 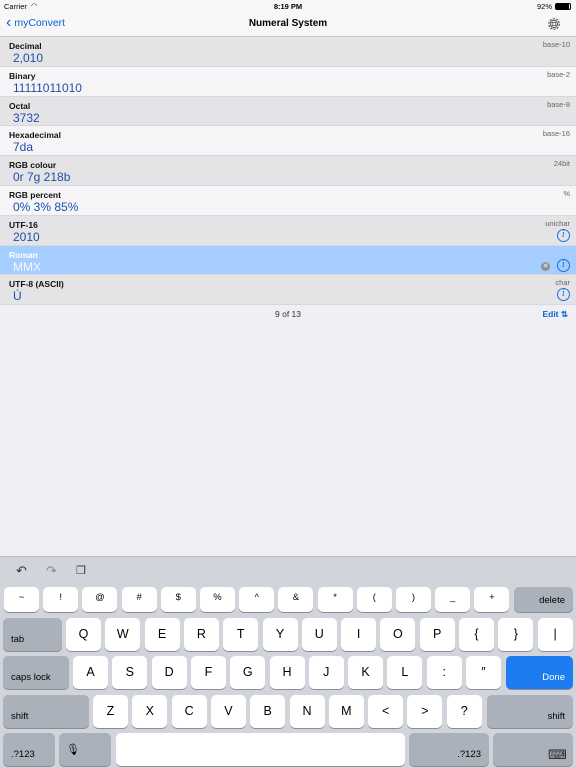 What do you see at coordinates (555, 314) in the screenshot?
I see `edit-button: Edit ⇅` at bounding box center [555, 314].